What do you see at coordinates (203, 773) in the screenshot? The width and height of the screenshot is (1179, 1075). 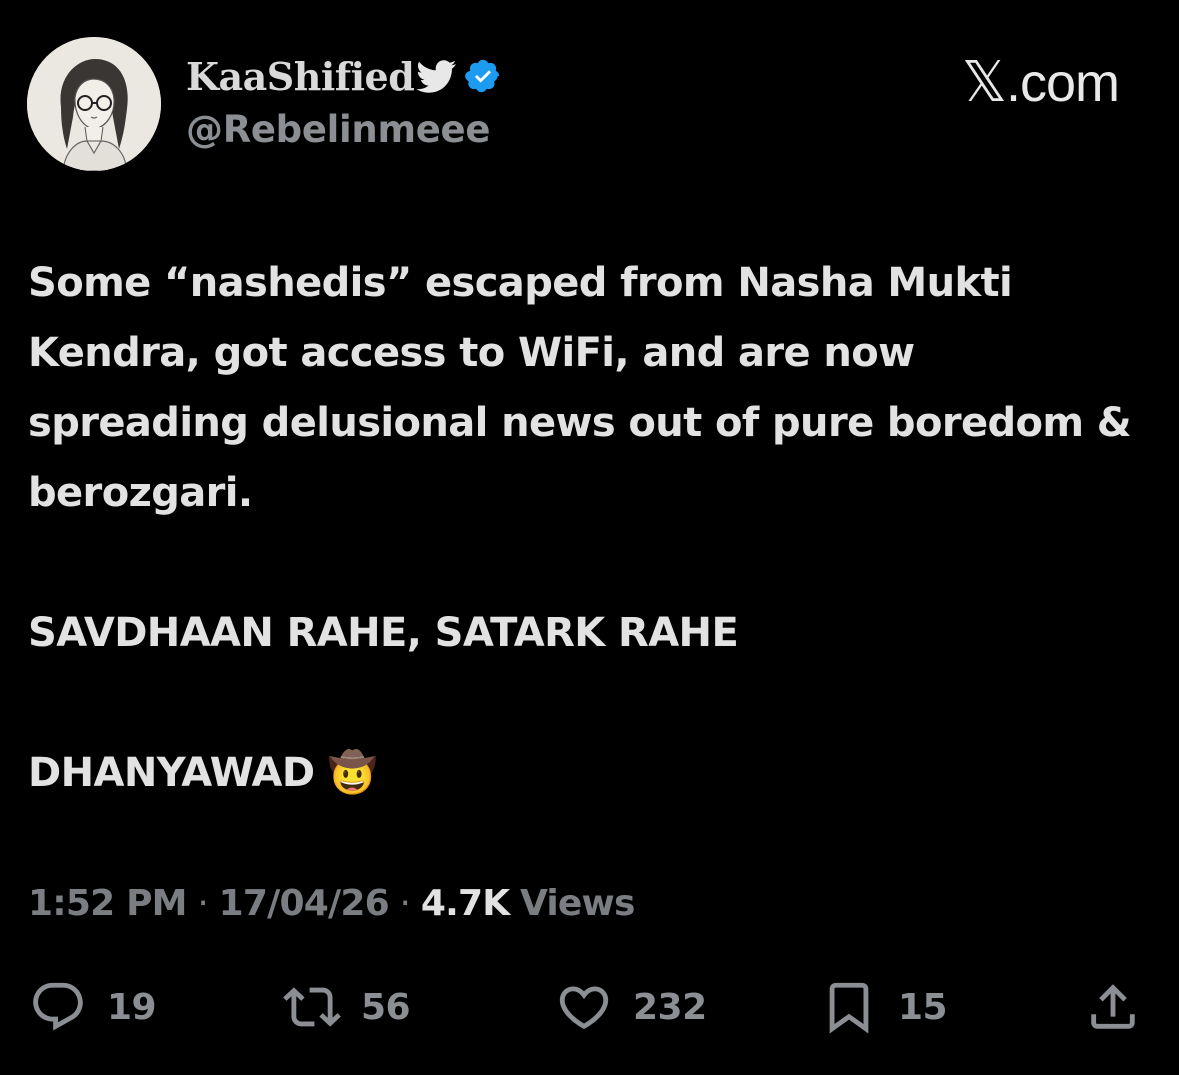 I see `tweet-paragraph: DHANYAWAD 🤠` at bounding box center [203, 773].